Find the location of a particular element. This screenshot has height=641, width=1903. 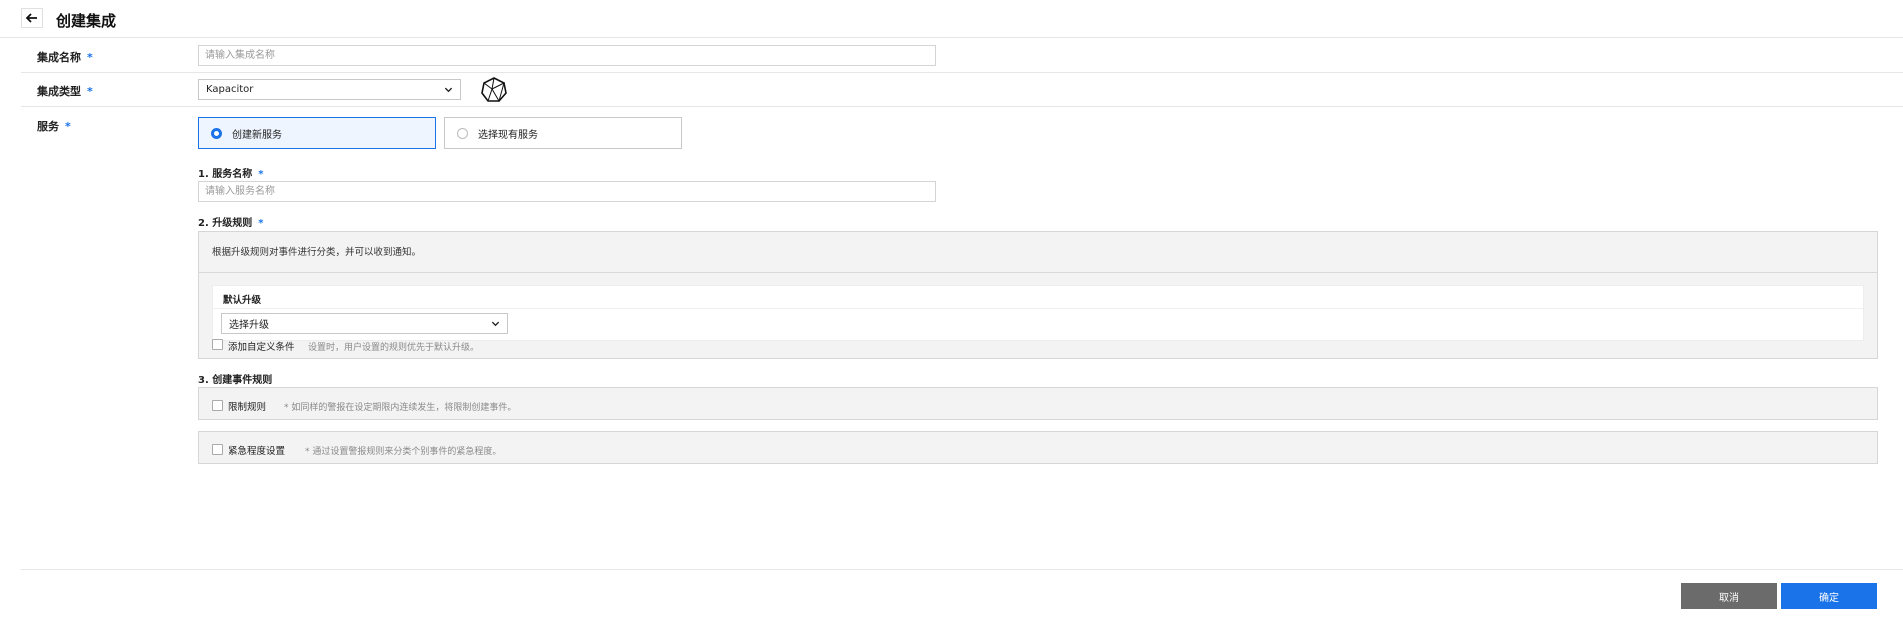

type-label: 集成类型 * is located at coordinates (65, 91).